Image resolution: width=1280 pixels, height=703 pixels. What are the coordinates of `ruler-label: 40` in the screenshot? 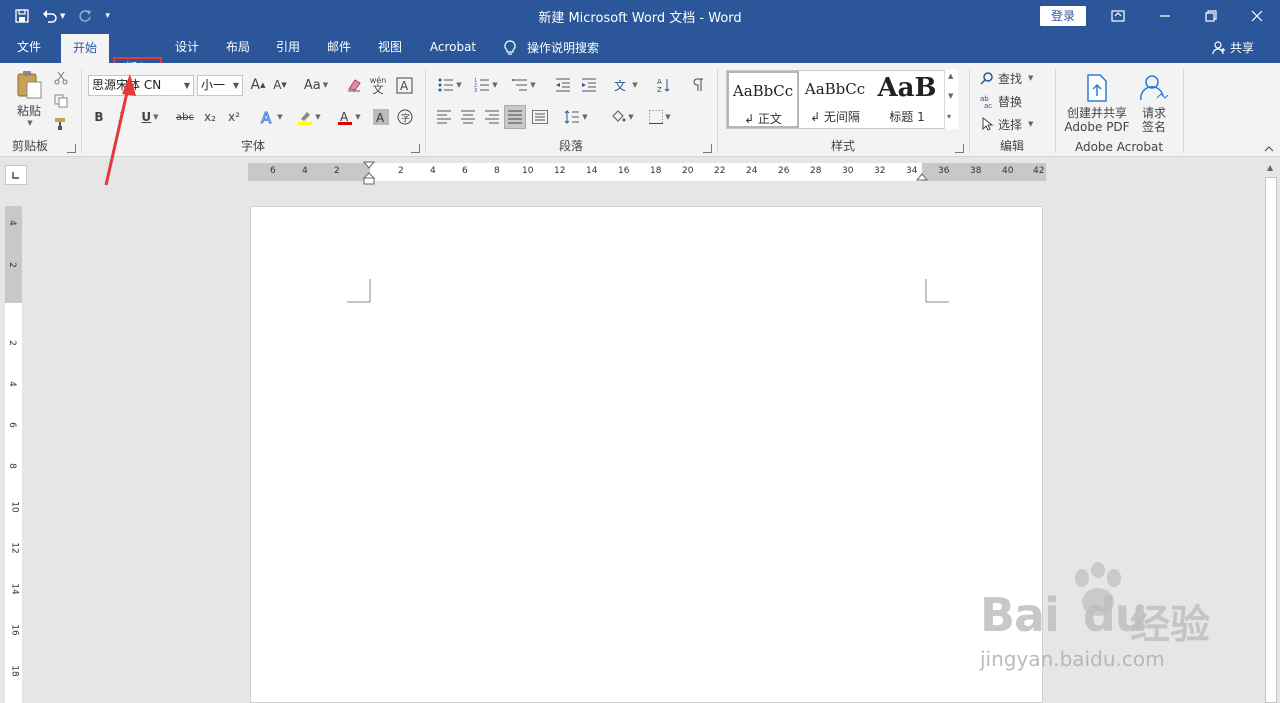 It's located at (1008, 171).